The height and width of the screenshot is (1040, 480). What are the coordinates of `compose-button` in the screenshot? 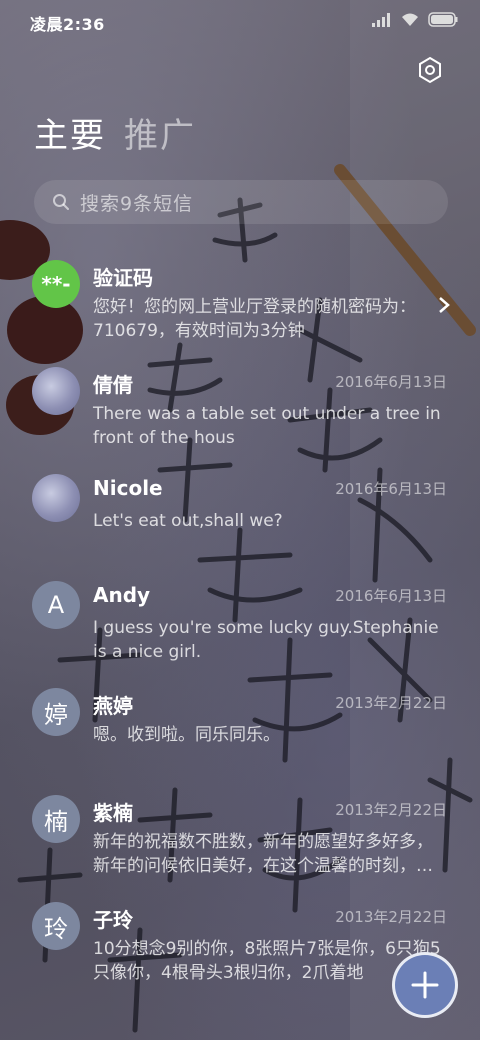 It's located at (425, 985).